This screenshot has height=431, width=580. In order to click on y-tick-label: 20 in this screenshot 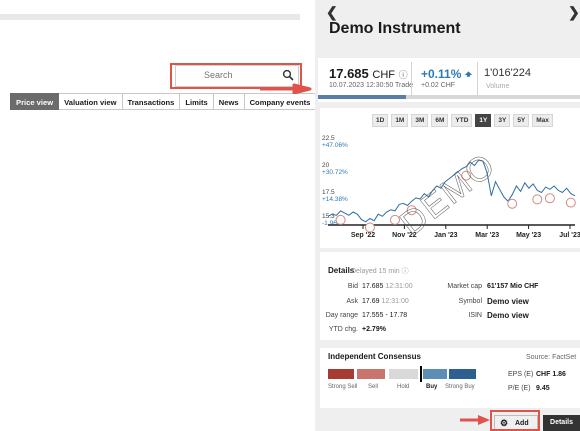, I will do `click(326, 165)`.